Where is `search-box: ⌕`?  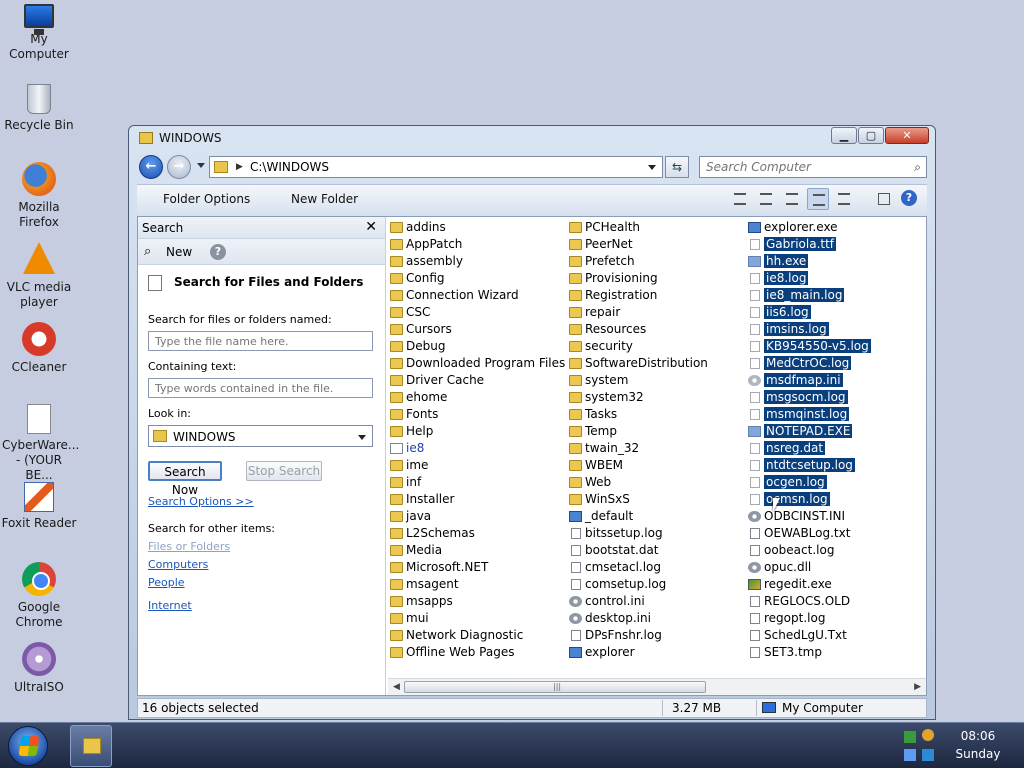 search-box: ⌕ is located at coordinates (813, 167).